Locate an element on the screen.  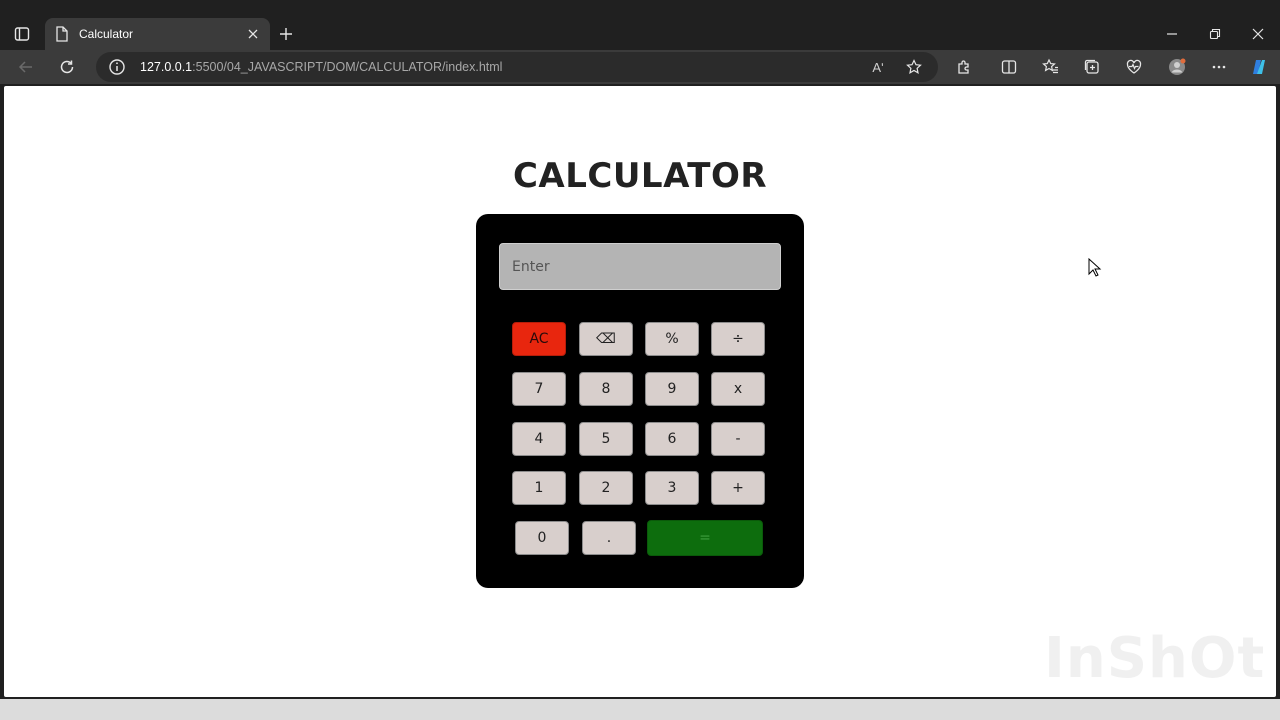
mouse-pointer-icon is located at coordinates (1095, 267).